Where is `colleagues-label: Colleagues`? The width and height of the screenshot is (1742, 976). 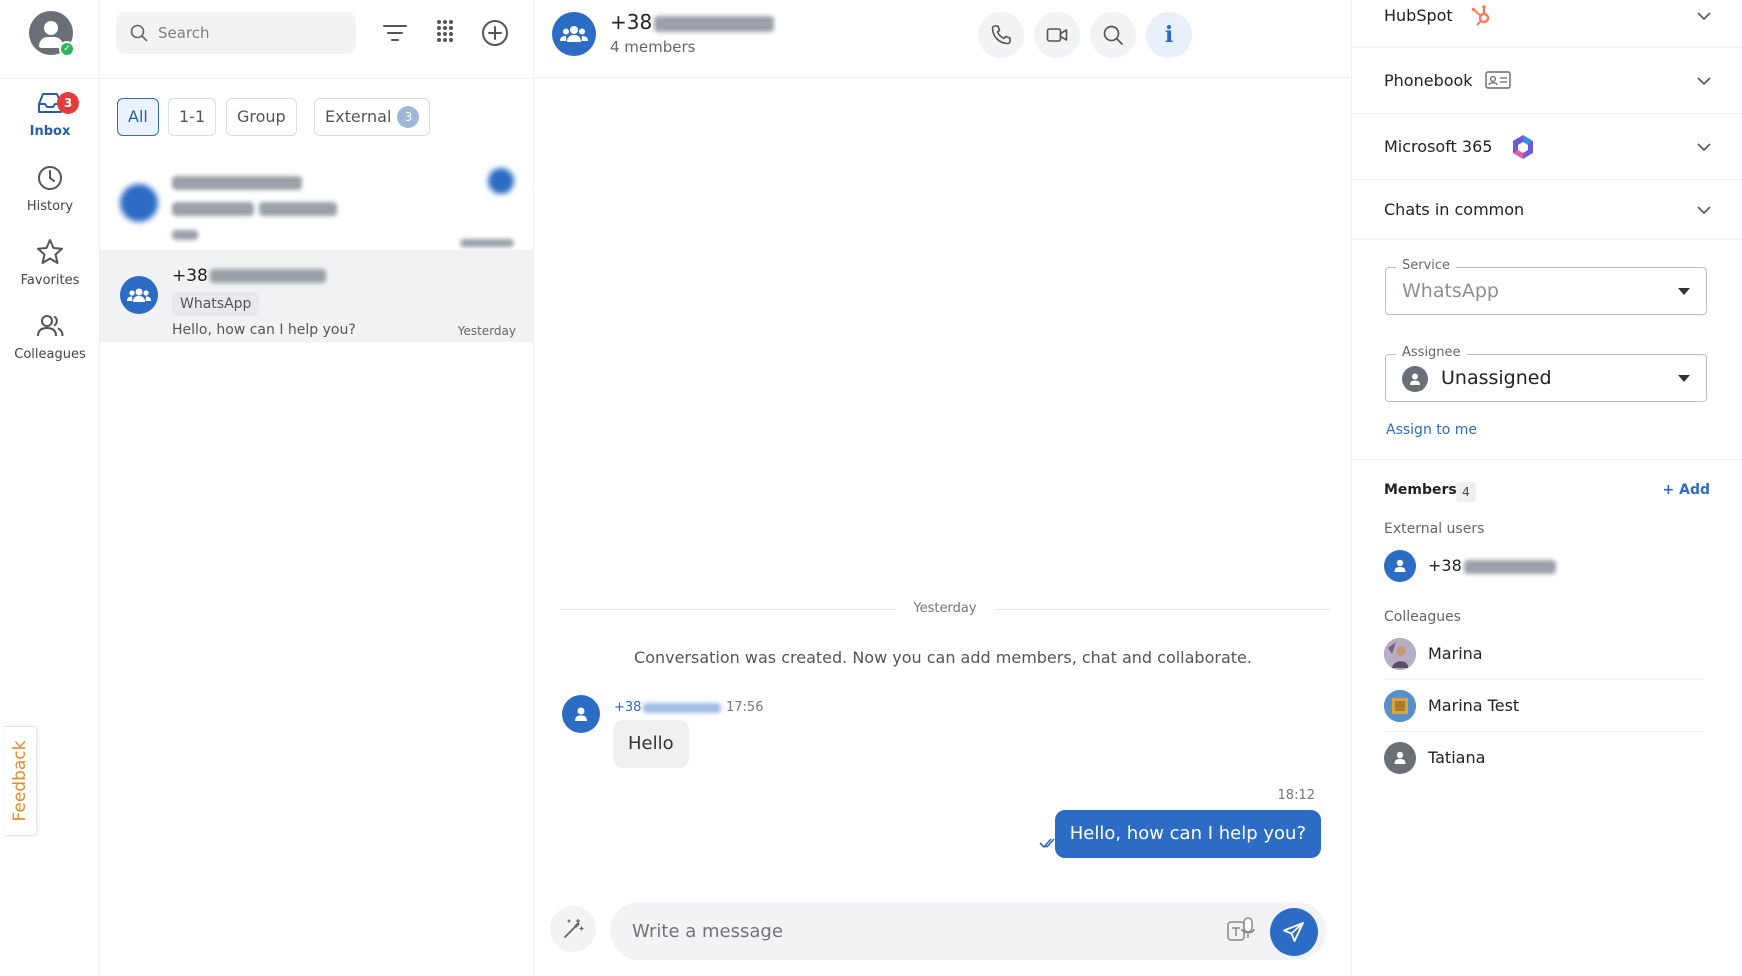
colleagues-label: Colleagues is located at coordinates (1422, 617).